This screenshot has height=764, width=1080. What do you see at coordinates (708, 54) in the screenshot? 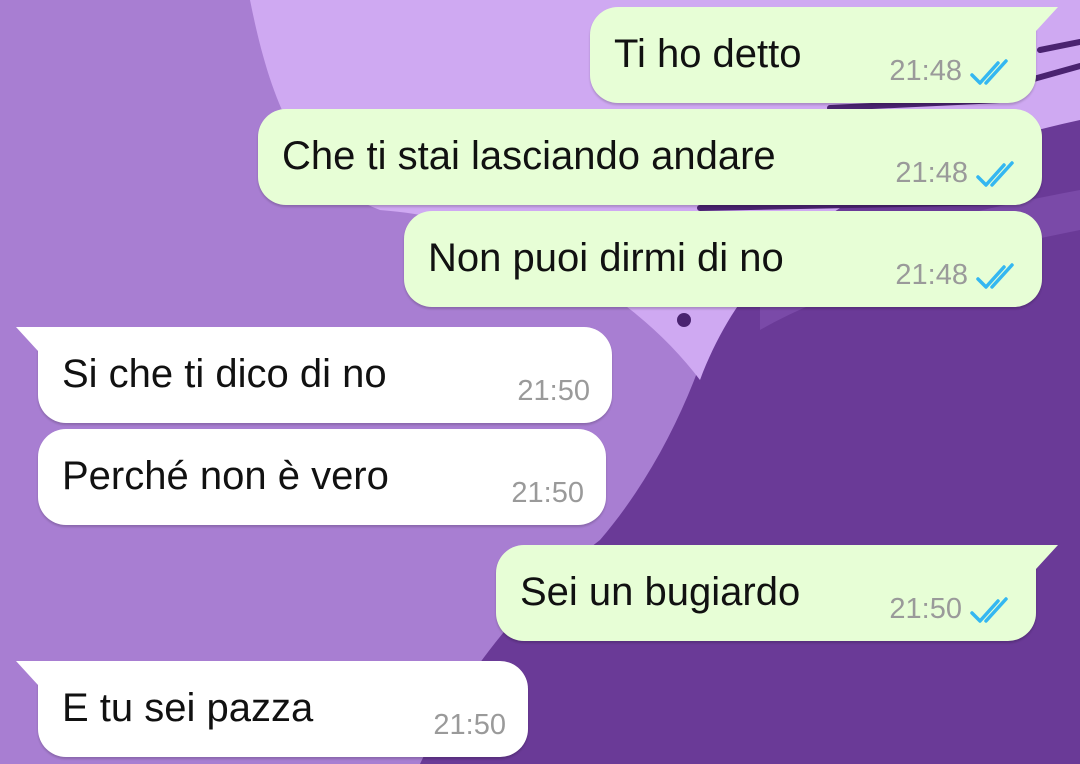
I see `message-text: Ti ho detto` at bounding box center [708, 54].